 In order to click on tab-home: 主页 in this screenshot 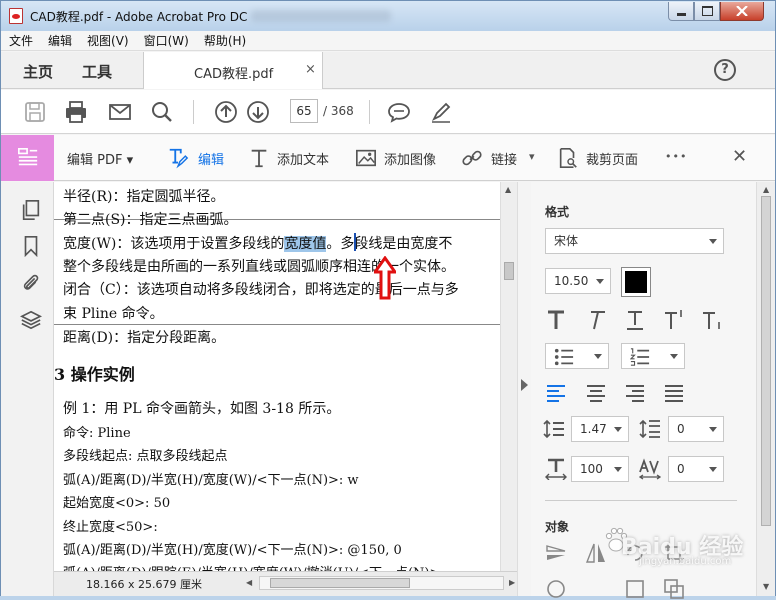, I will do `click(38, 71)`.